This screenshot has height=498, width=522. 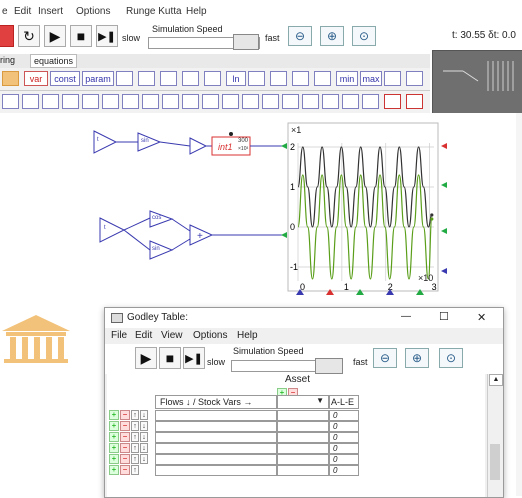 What do you see at coordinates (392, 101) in the screenshot?
I see `switch-icon` at bounding box center [392, 101].